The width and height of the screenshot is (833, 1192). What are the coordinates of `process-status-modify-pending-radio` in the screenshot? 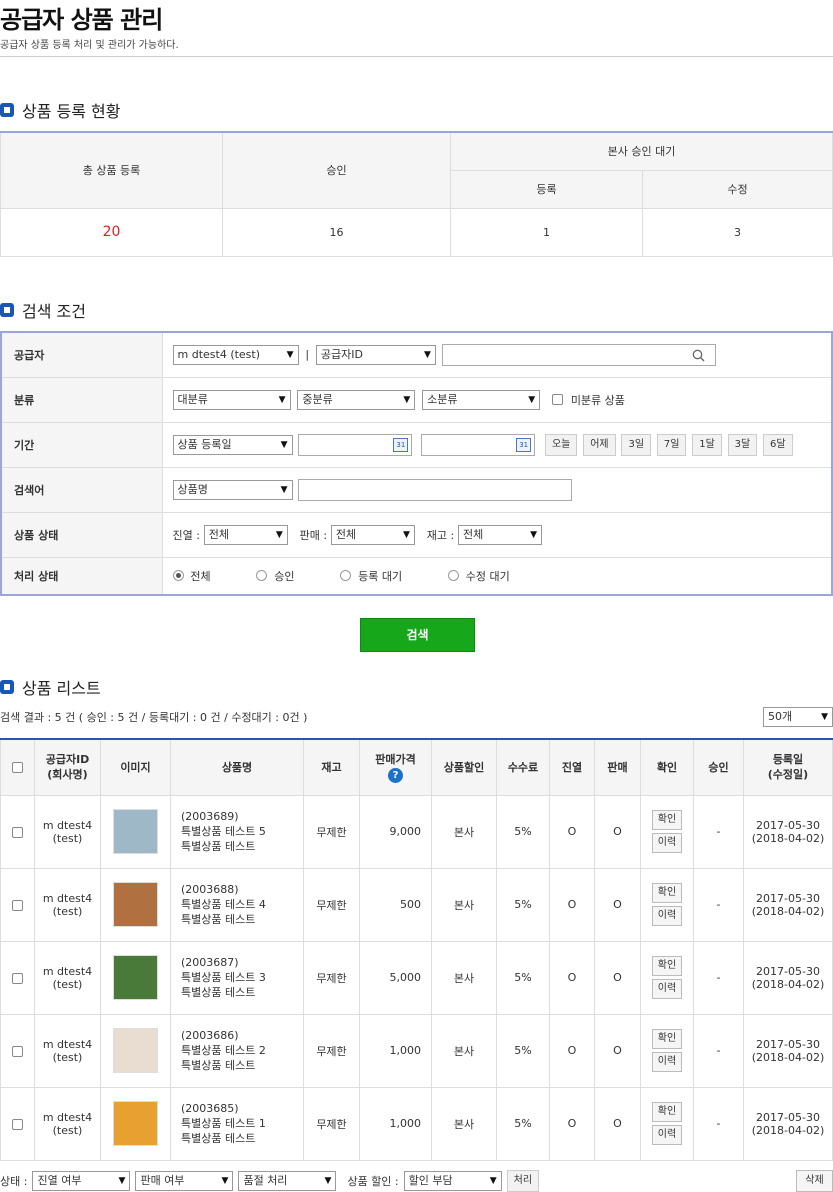 It's located at (453, 576).